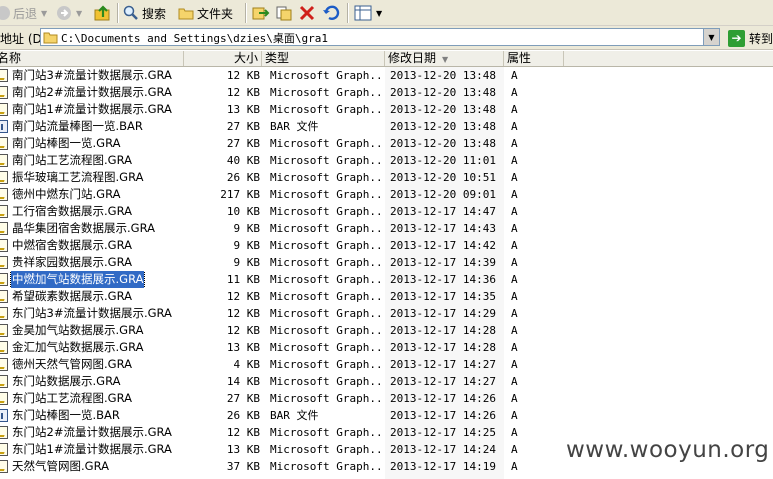  What do you see at coordinates (379, 13) in the screenshot?
I see `views-dropdown-icon: ▼` at bounding box center [379, 13].